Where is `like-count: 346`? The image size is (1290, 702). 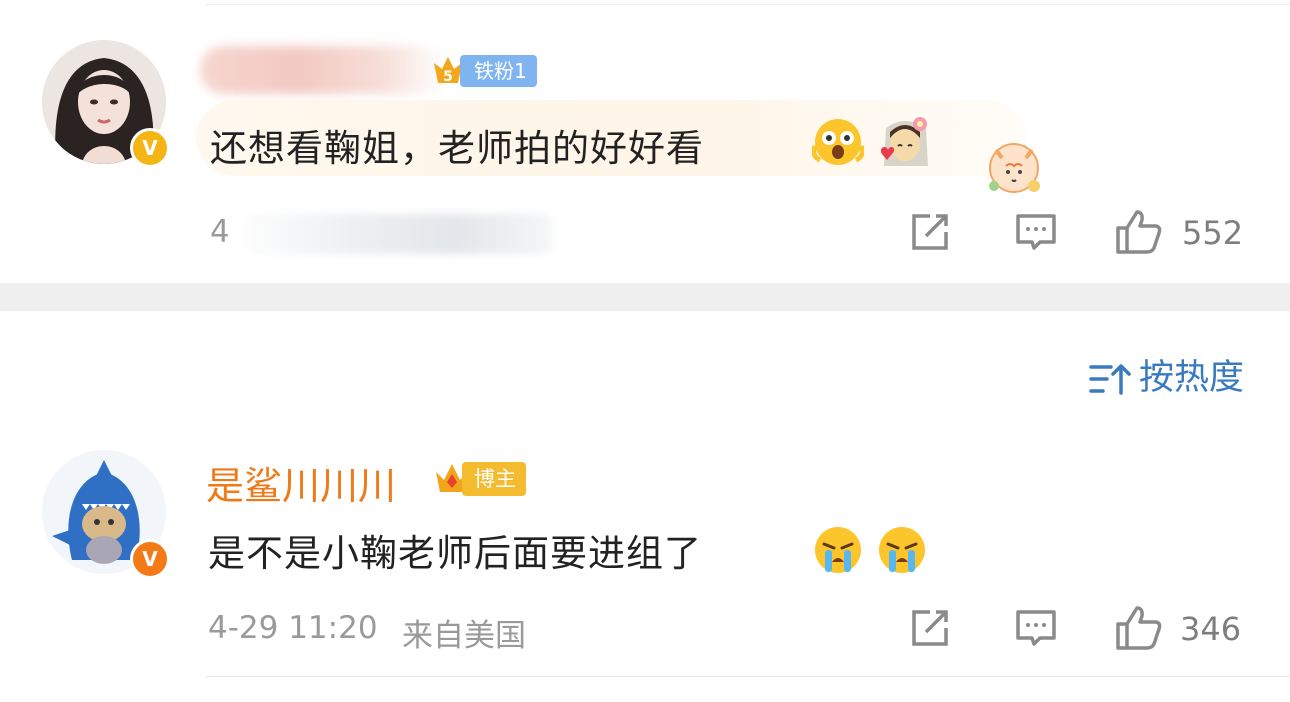
like-count: 346 is located at coordinates (1211, 629).